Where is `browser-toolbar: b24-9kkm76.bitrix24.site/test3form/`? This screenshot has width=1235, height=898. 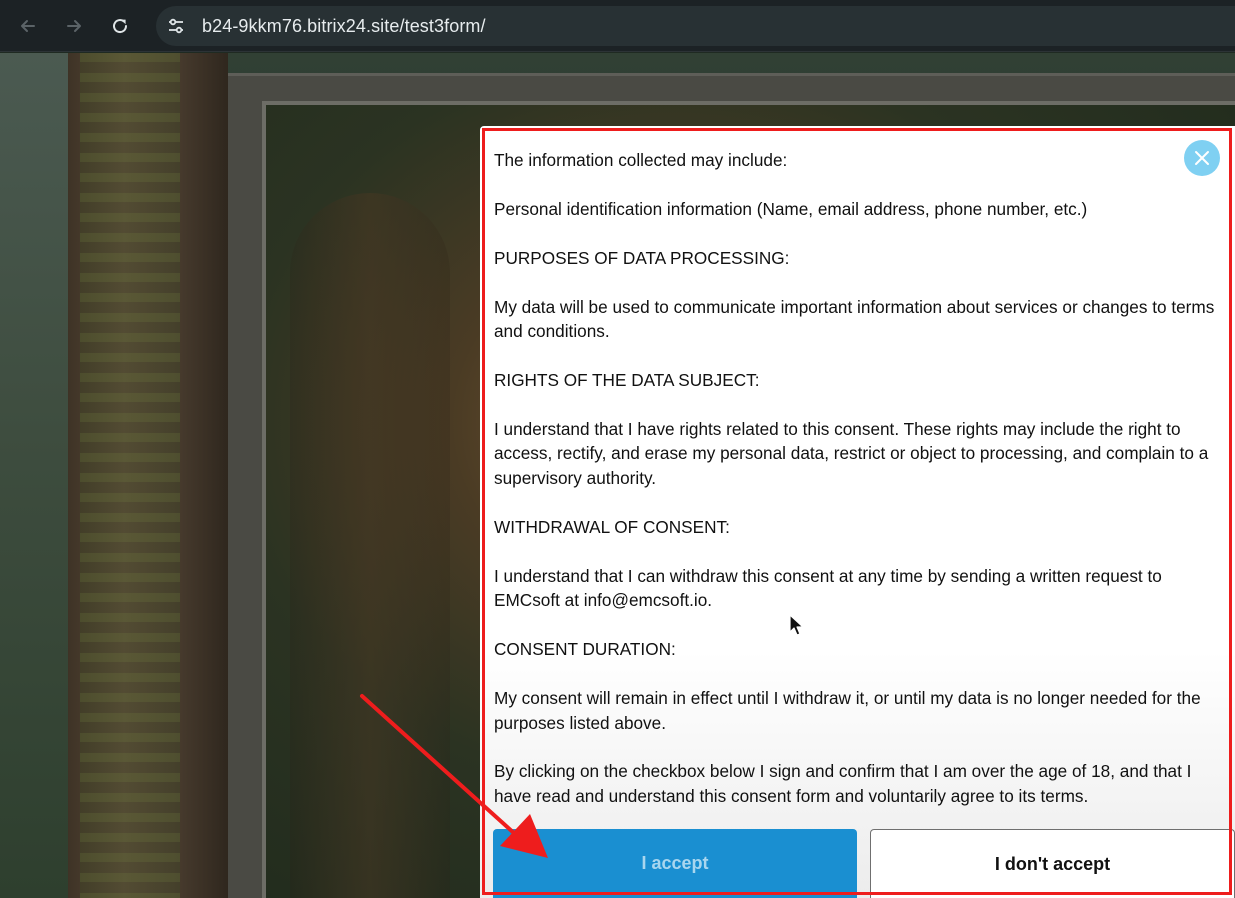
browser-toolbar: b24-9kkm76.bitrix24.site/test3form/ is located at coordinates (617, 26).